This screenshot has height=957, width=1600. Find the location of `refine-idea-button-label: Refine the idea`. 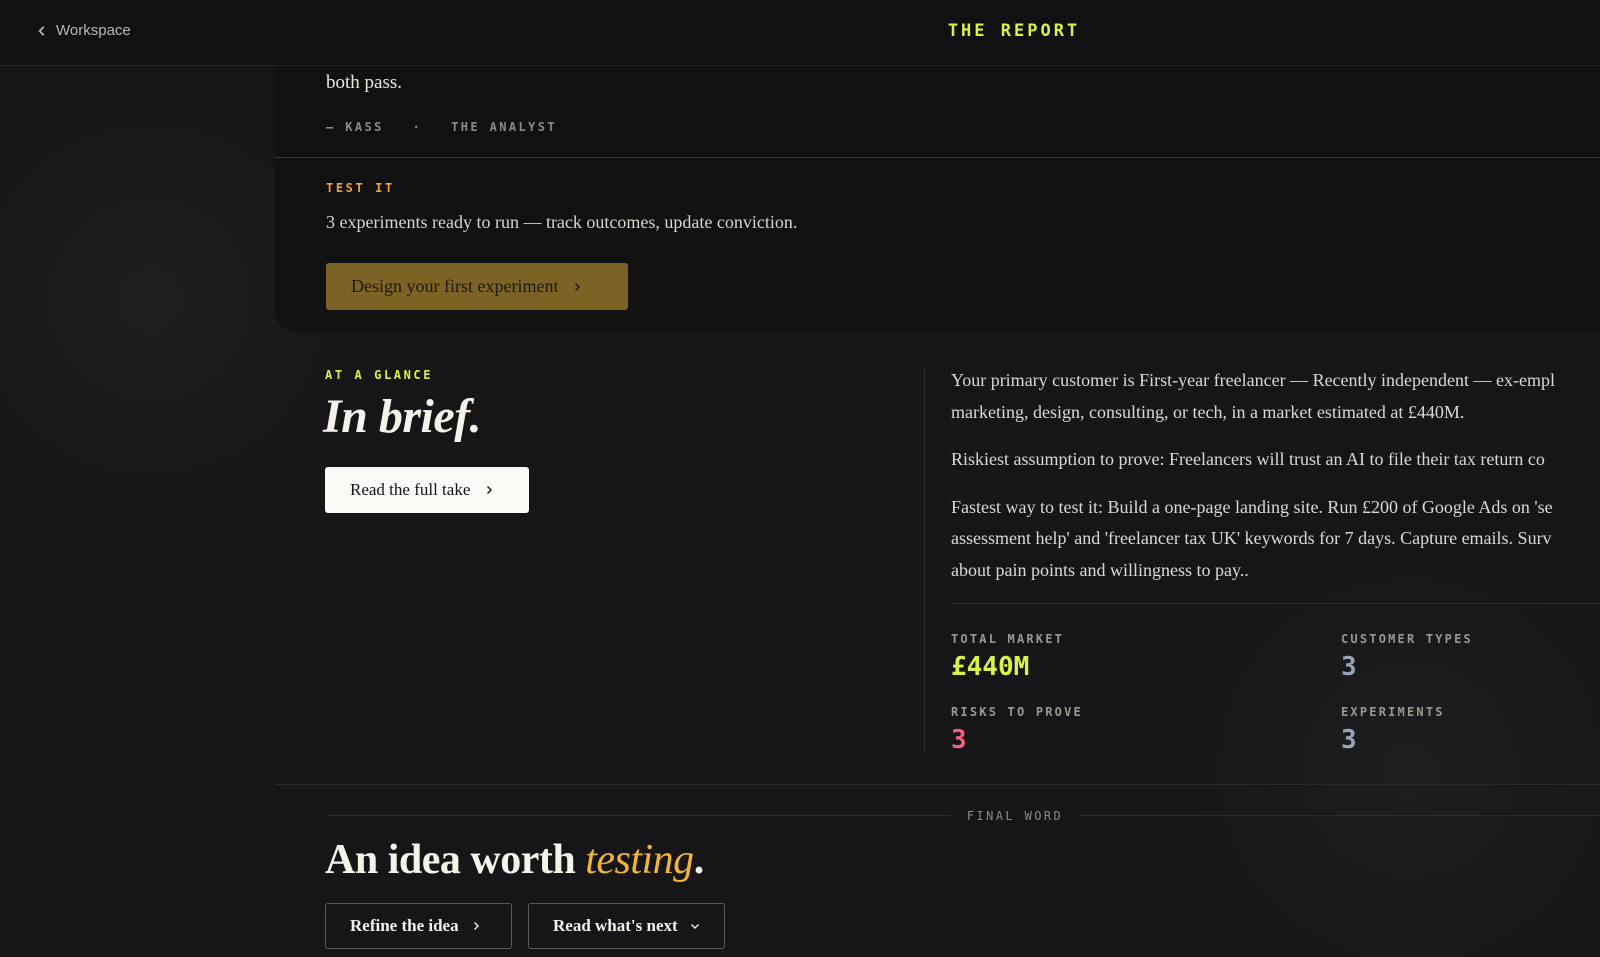

refine-idea-button-label: Refine the idea is located at coordinates (404, 925).